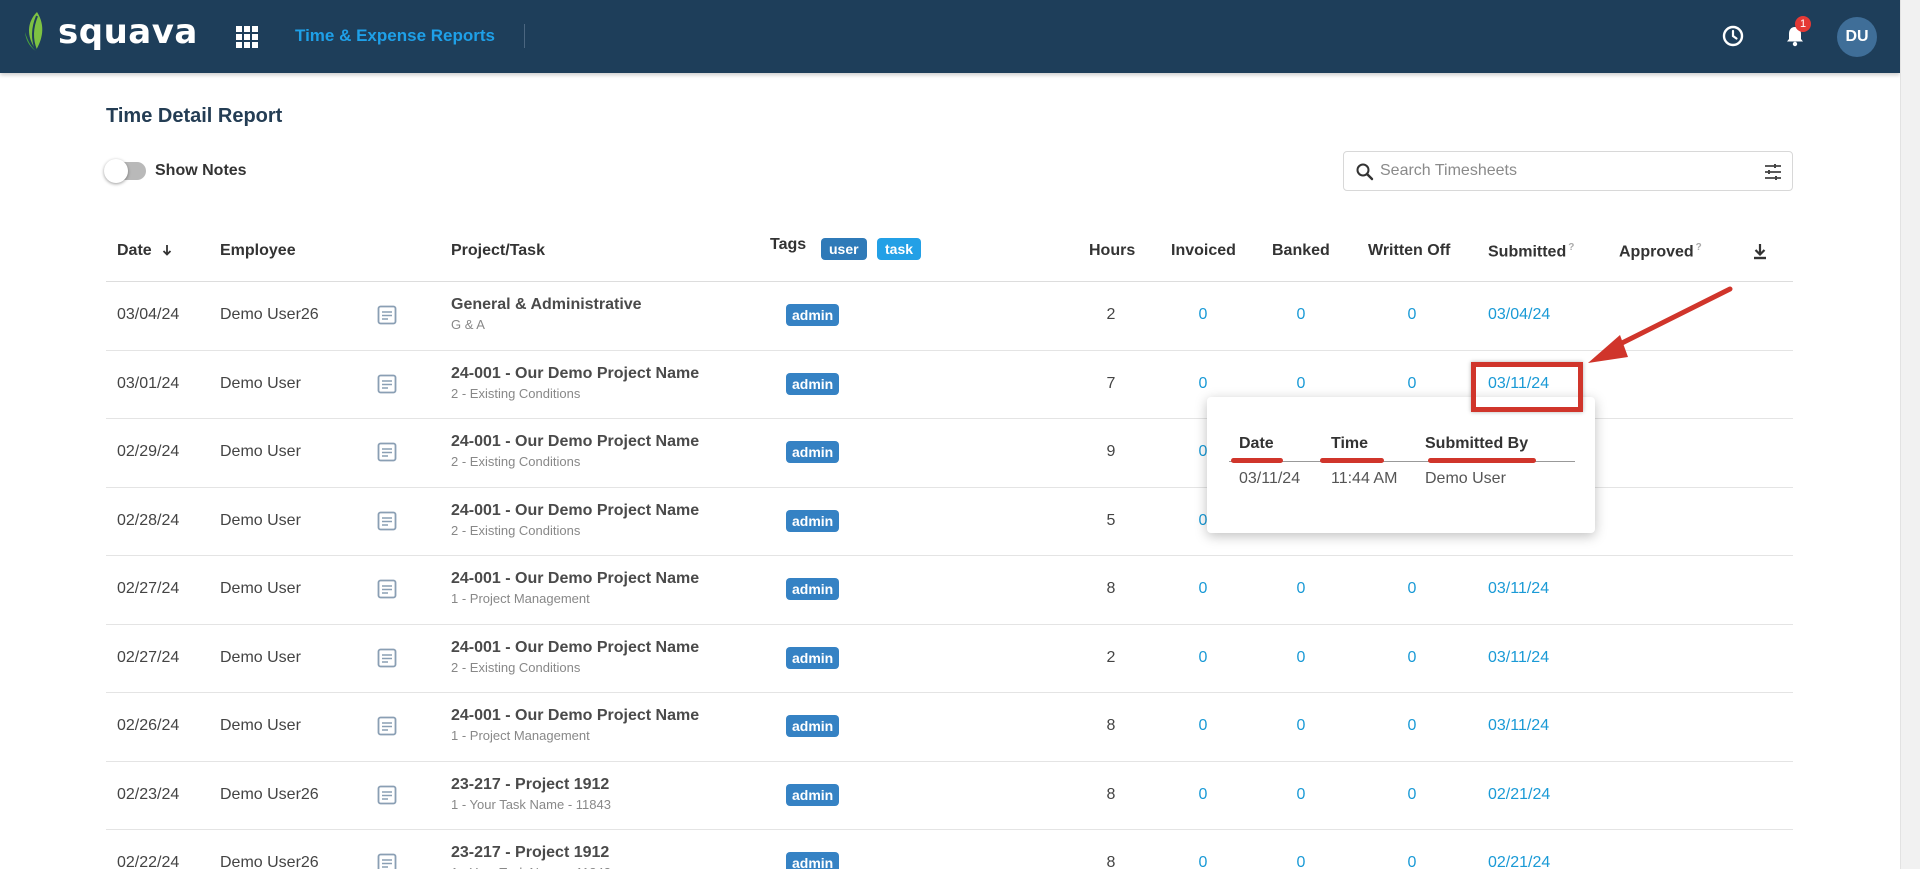 The height and width of the screenshot is (869, 1920). Describe the element at coordinates (258, 251) in the screenshot. I see `header-employee: Employee` at that location.